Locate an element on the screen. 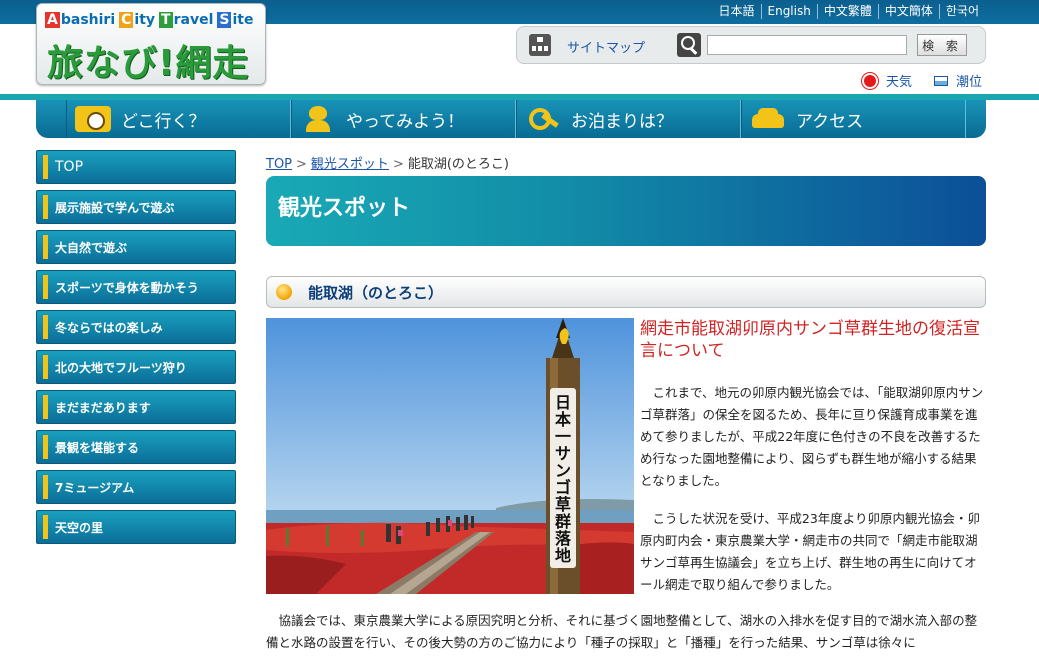 This screenshot has height=658, width=1039. lake-photo-illustration is located at coordinates (450, 456).